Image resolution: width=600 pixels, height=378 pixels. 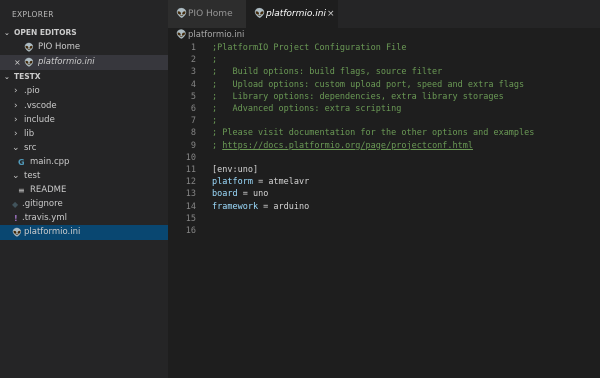 I want to click on code-line: board = uno, so click(x=240, y=194).